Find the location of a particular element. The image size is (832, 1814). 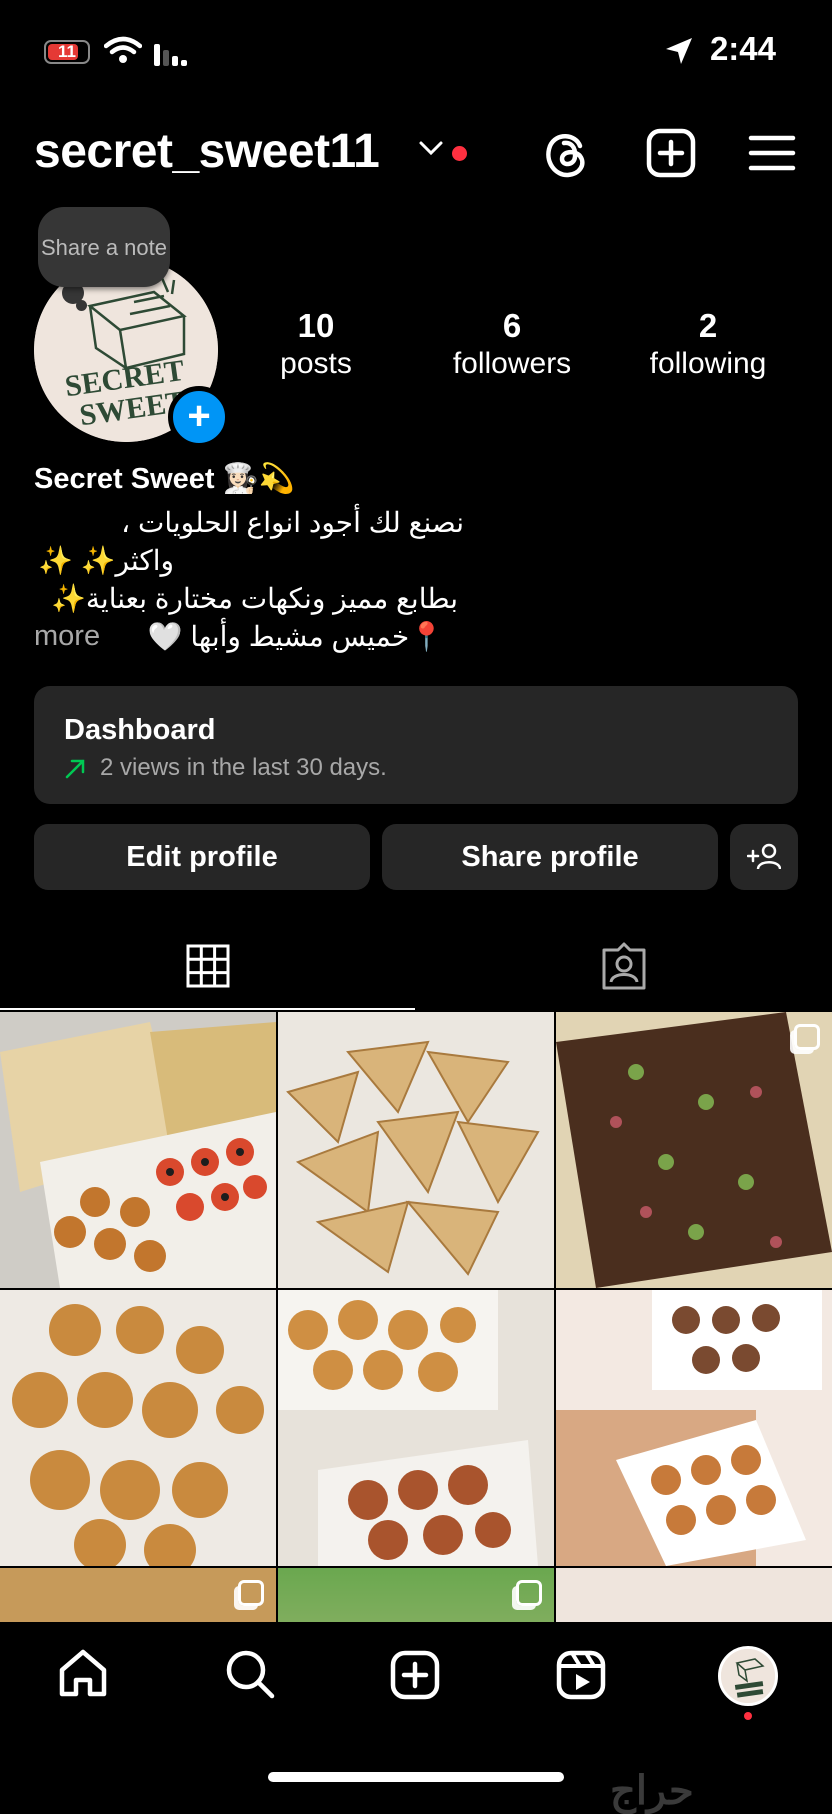

battery-level: 11 is located at coordinates (67, 51).